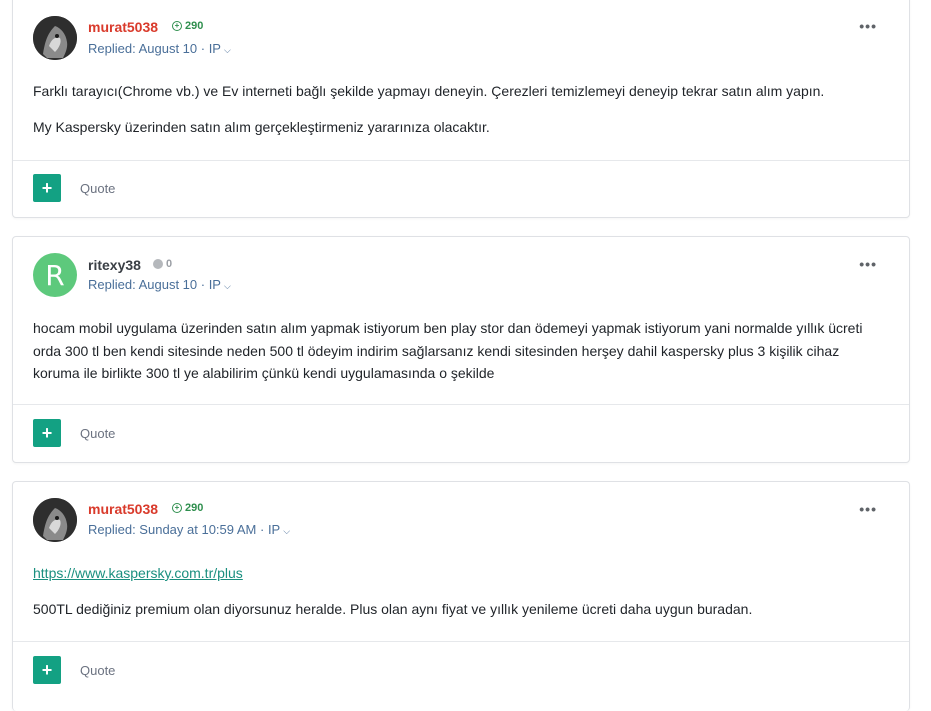 Image resolution: width=931 pixels, height=711 pixels. What do you see at coordinates (184, 529) in the screenshot?
I see `reply-meta-text: Replied: Sunday at 10:59 AM · IP` at bounding box center [184, 529].